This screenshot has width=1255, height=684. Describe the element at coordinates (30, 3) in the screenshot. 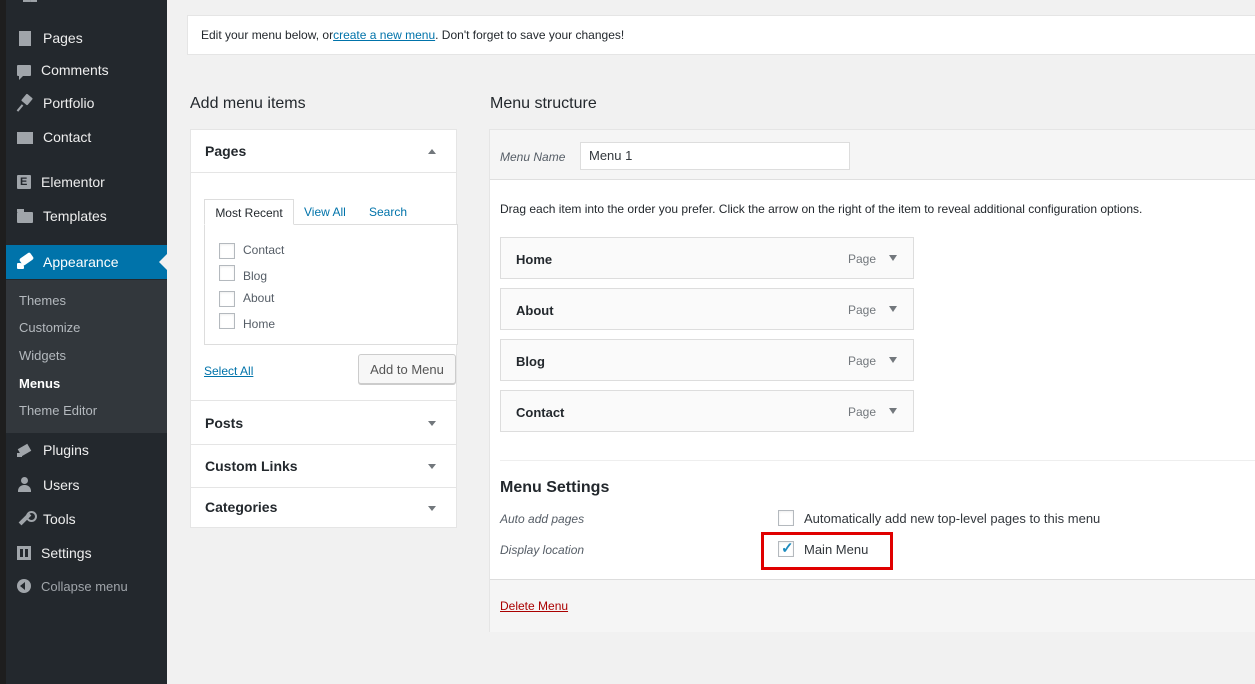

I see `dashboard-icon-peek: ▀▀` at that location.